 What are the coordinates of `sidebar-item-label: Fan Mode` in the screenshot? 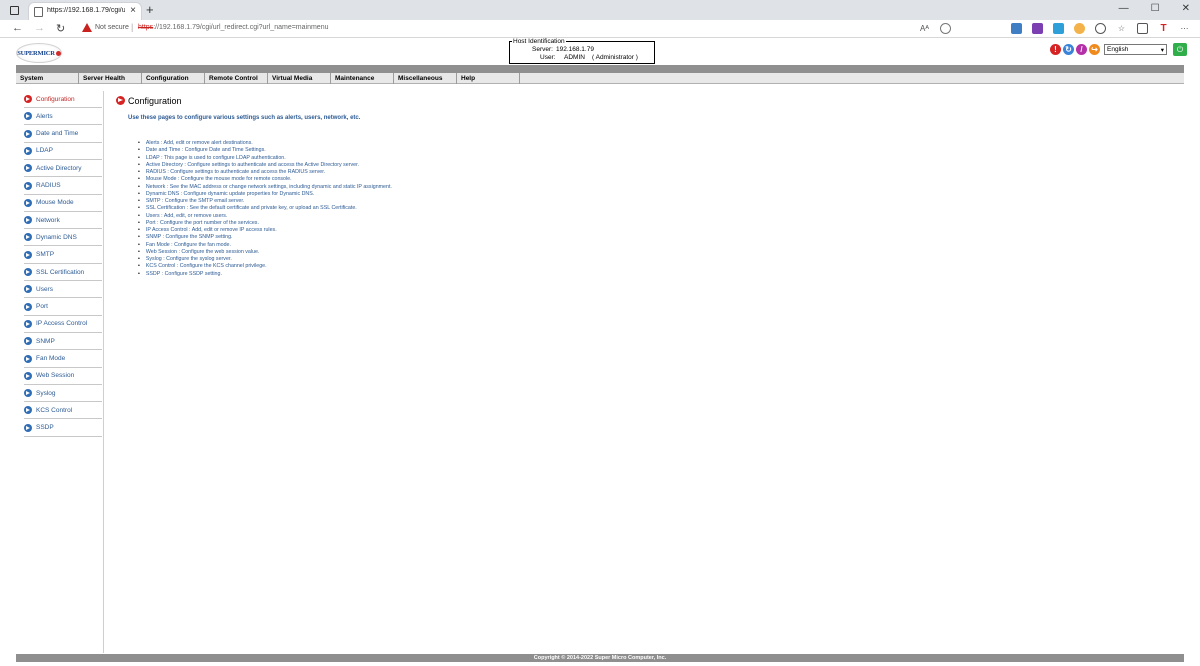 It's located at (51, 358).